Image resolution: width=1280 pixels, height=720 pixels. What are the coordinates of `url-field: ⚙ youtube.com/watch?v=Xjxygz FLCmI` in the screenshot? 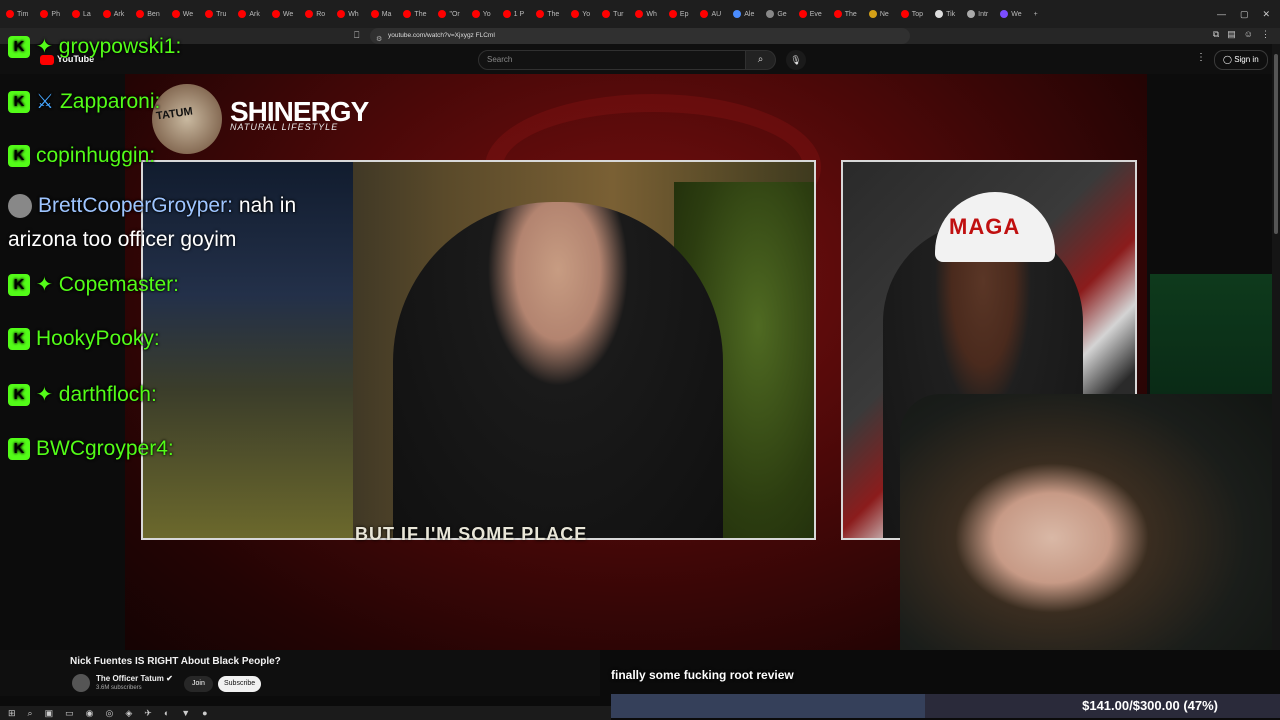 It's located at (640, 36).